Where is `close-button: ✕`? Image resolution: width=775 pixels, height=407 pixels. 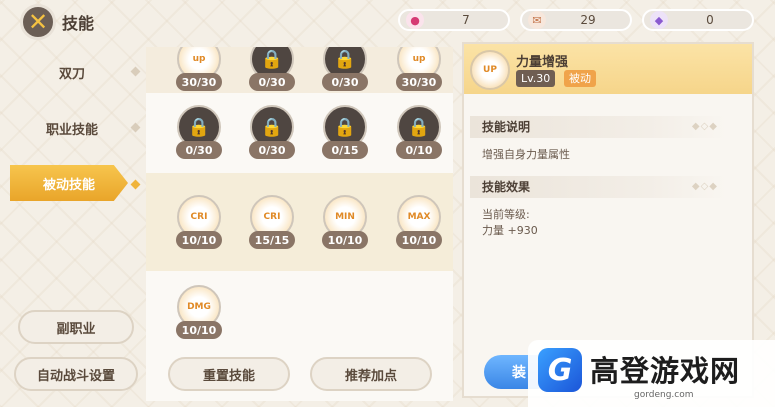
close-button: ✕ is located at coordinates (38, 22).